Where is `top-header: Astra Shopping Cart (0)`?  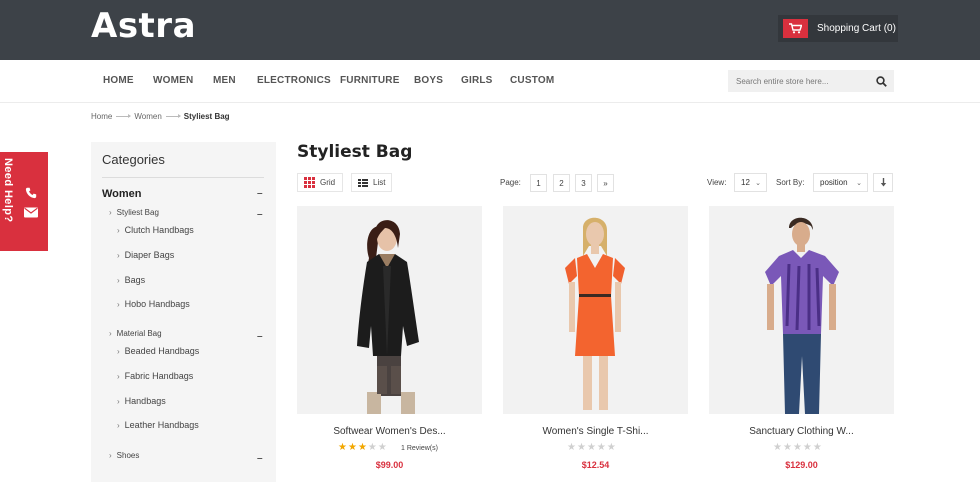
top-header: Astra Shopping Cart (0) is located at coordinates (490, 30).